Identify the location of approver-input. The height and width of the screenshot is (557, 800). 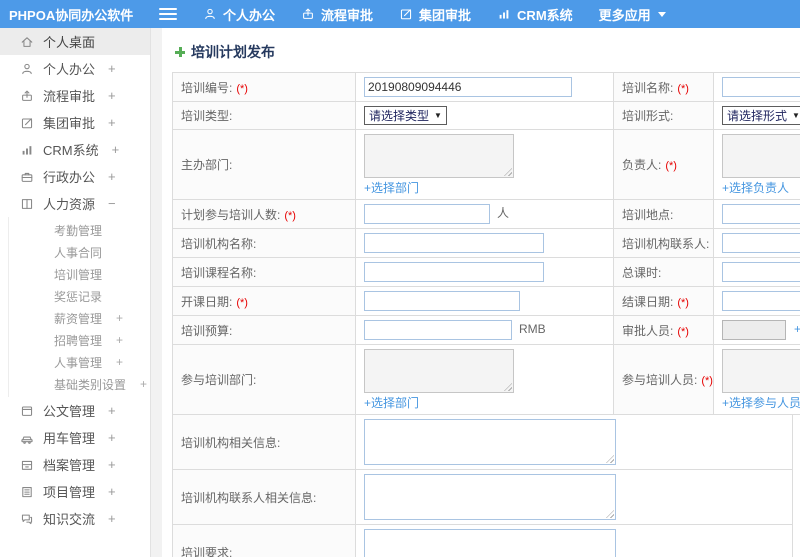
(754, 330).